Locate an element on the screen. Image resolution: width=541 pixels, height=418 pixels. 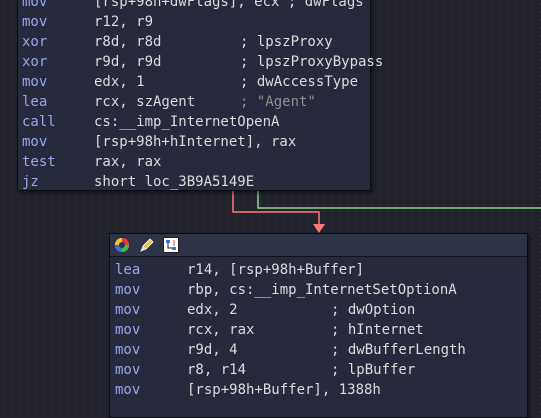
instruction-operands: rcx, szAgent is located at coordinates (144, 102).